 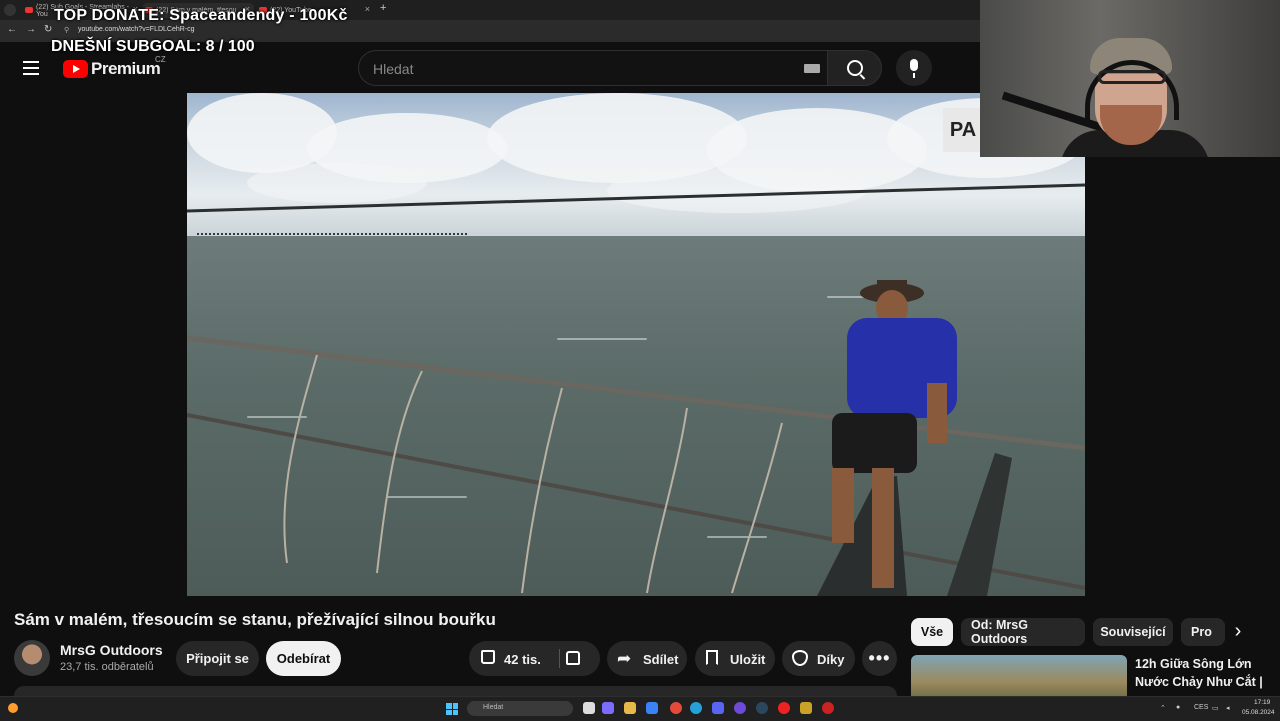 What do you see at coordinates (31, 29) in the screenshot?
I see `forward-icon: →` at bounding box center [31, 29].